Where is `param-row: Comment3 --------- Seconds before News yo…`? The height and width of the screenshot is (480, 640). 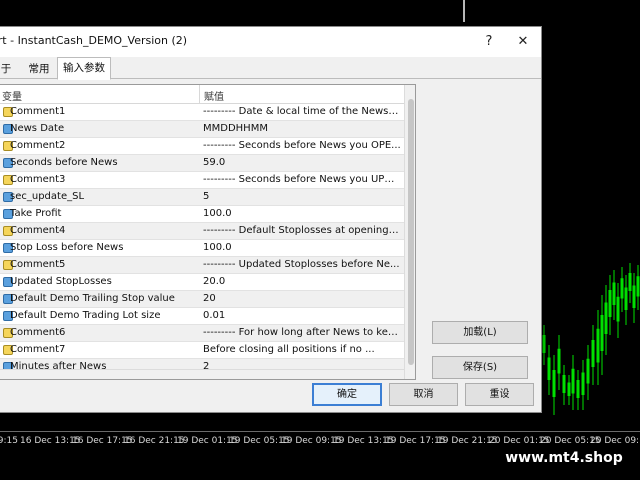
param-row: Comment3 --------- Seconds before News yo… is located at coordinates (202, 180).